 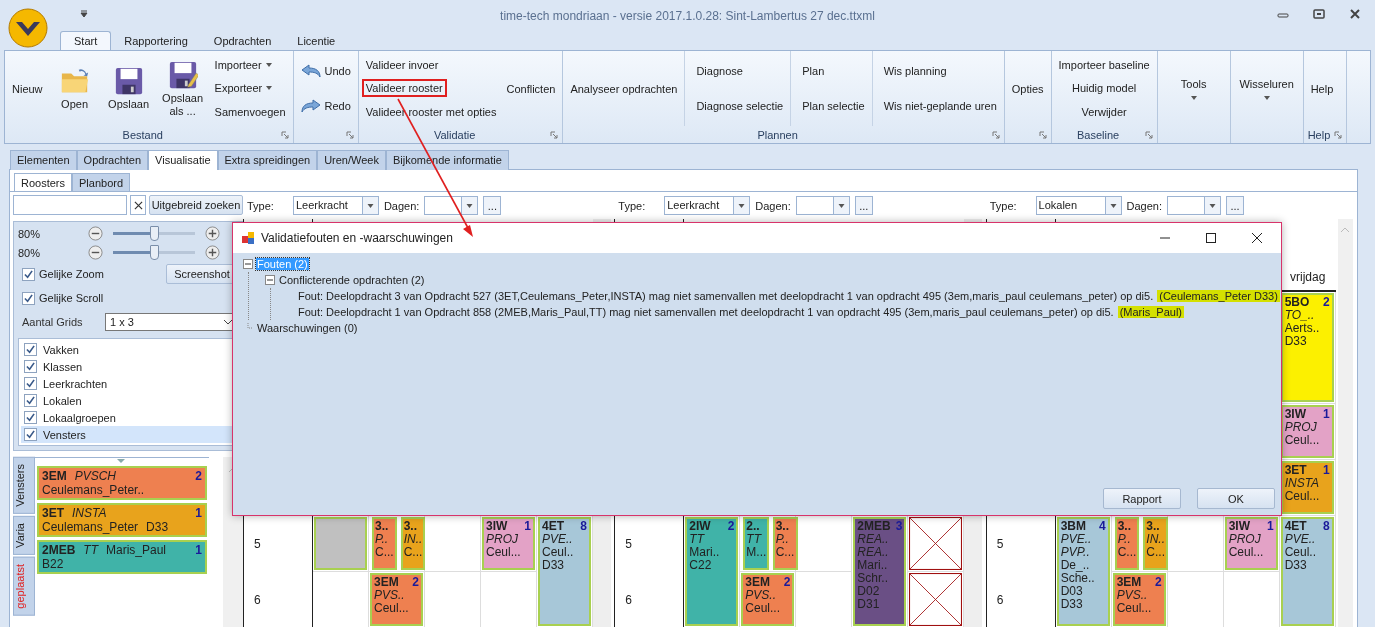 I want to click on side-tab: Varia, so click(x=24, y=535).